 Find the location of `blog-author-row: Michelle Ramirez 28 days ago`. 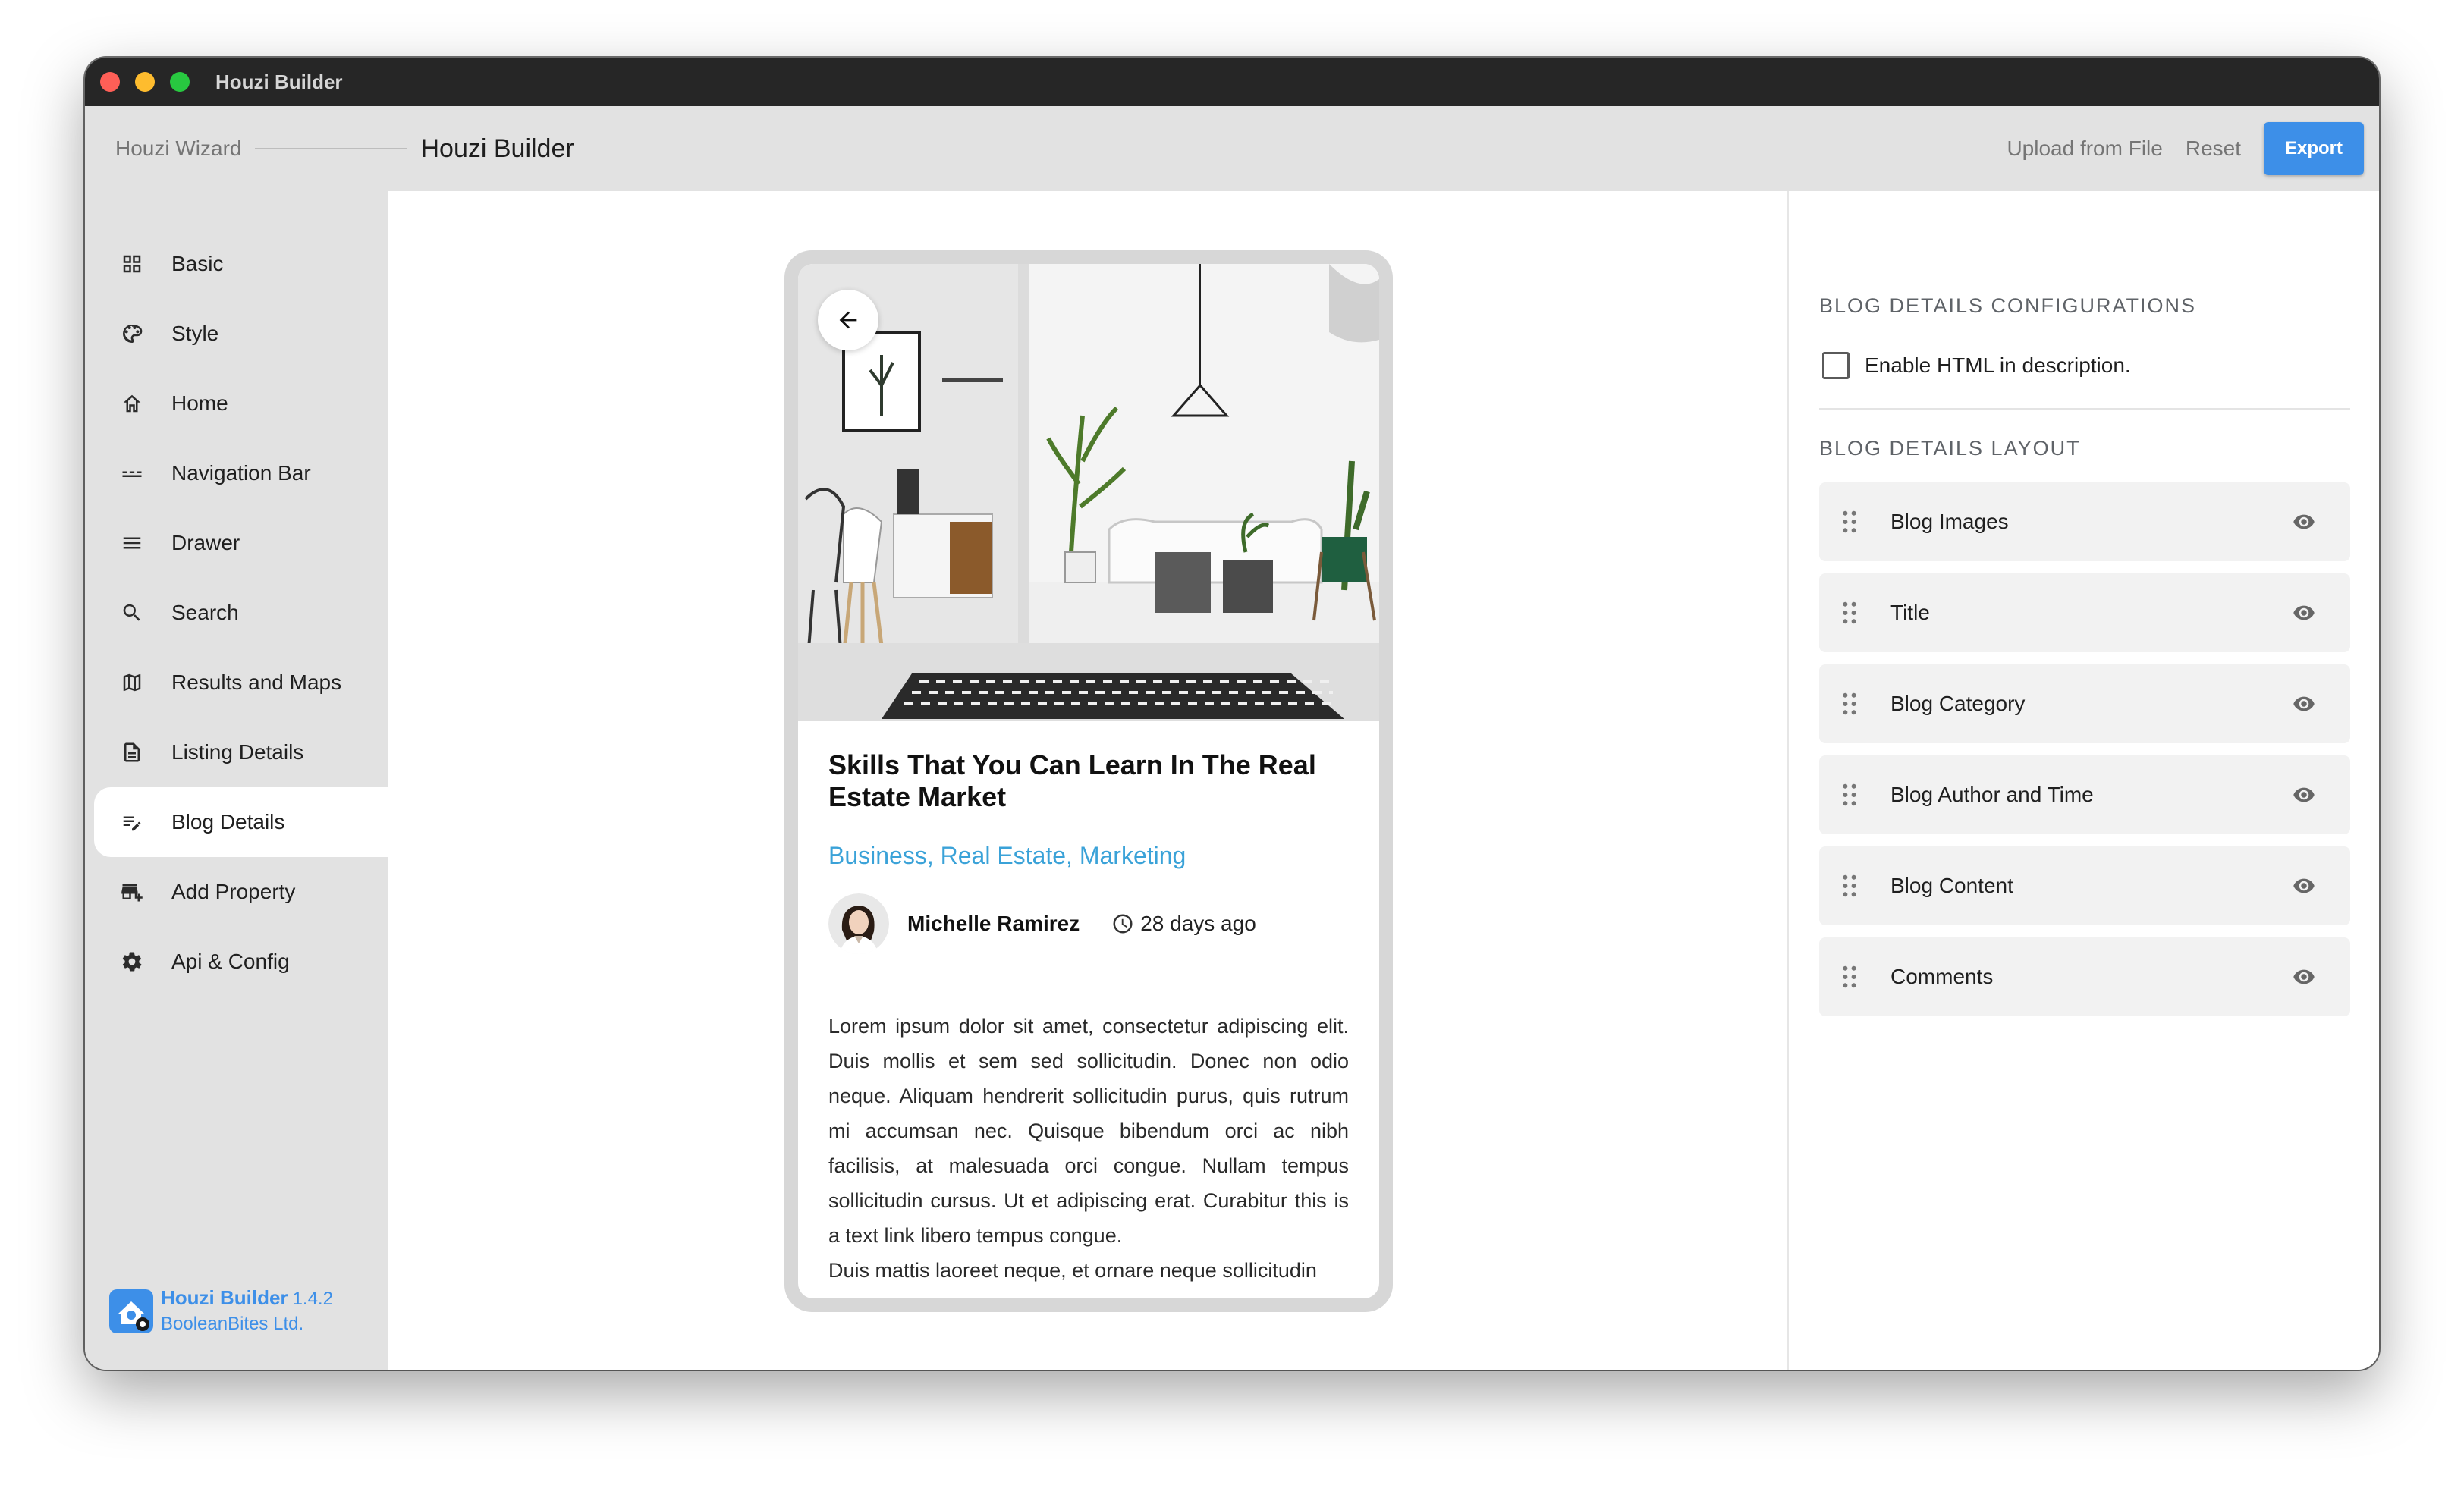

blog-author-row: Michelle Ramirez 28 days ago is located at coordinates (1042, 923).